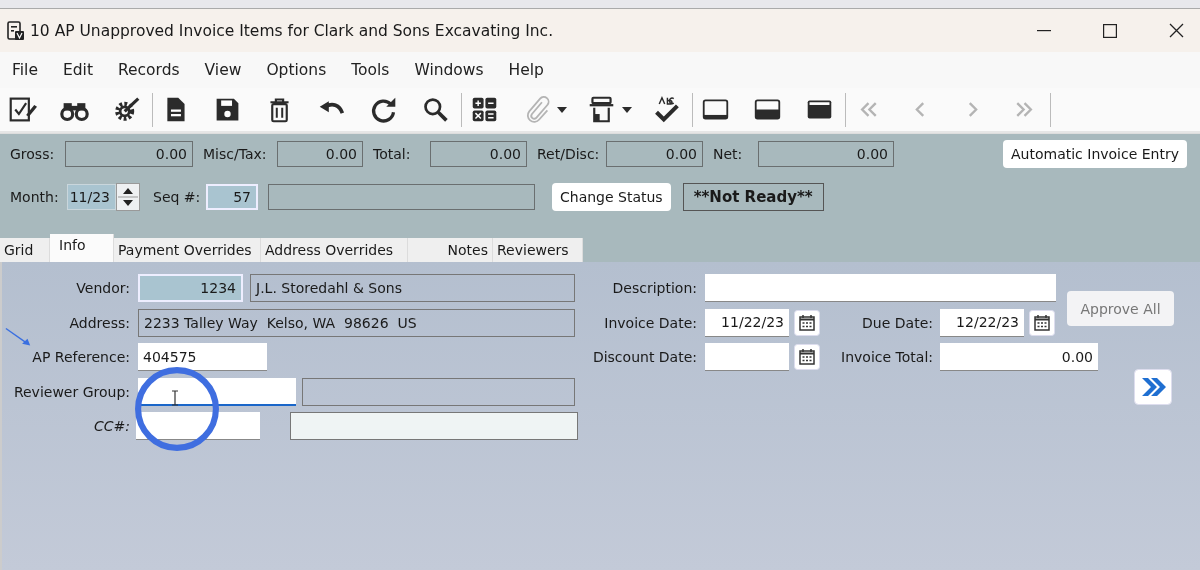 This screenshot has height=570, width=1200. I want to click on minimize-icon, so click(1044, 30).